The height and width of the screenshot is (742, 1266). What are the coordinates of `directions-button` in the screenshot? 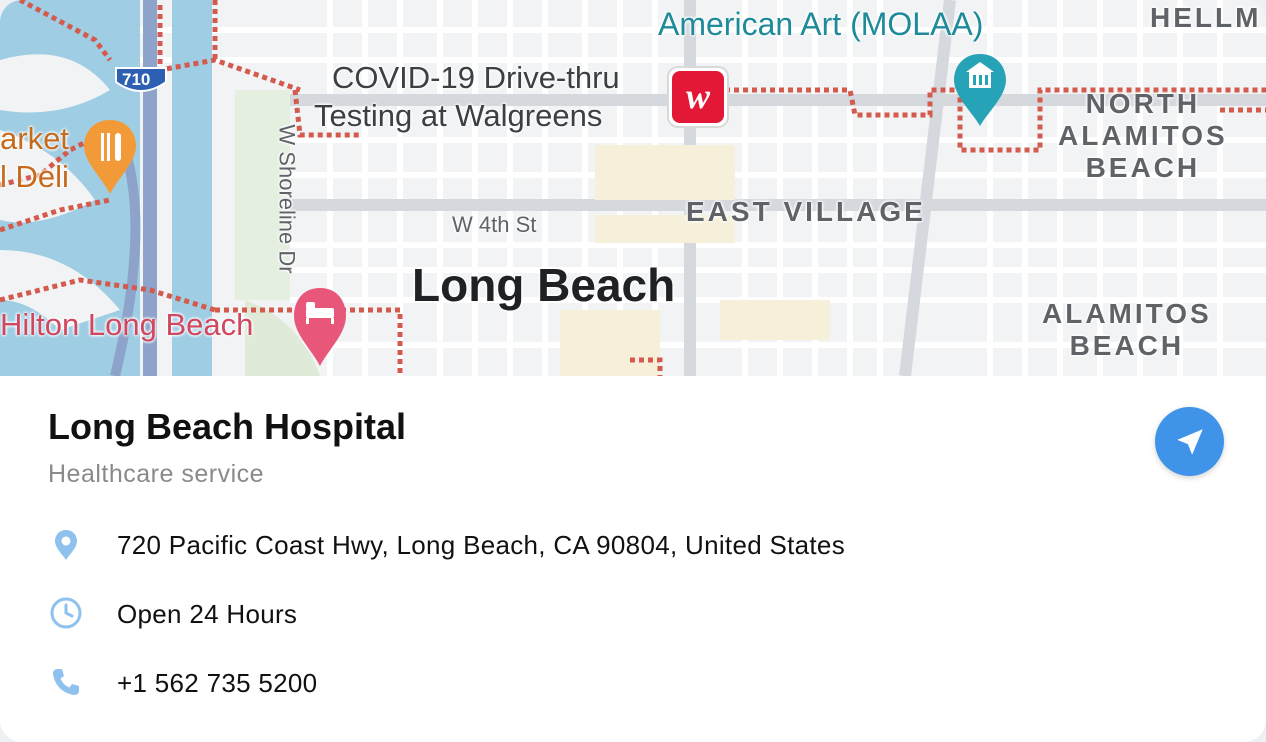 It's located at (1189, 441).